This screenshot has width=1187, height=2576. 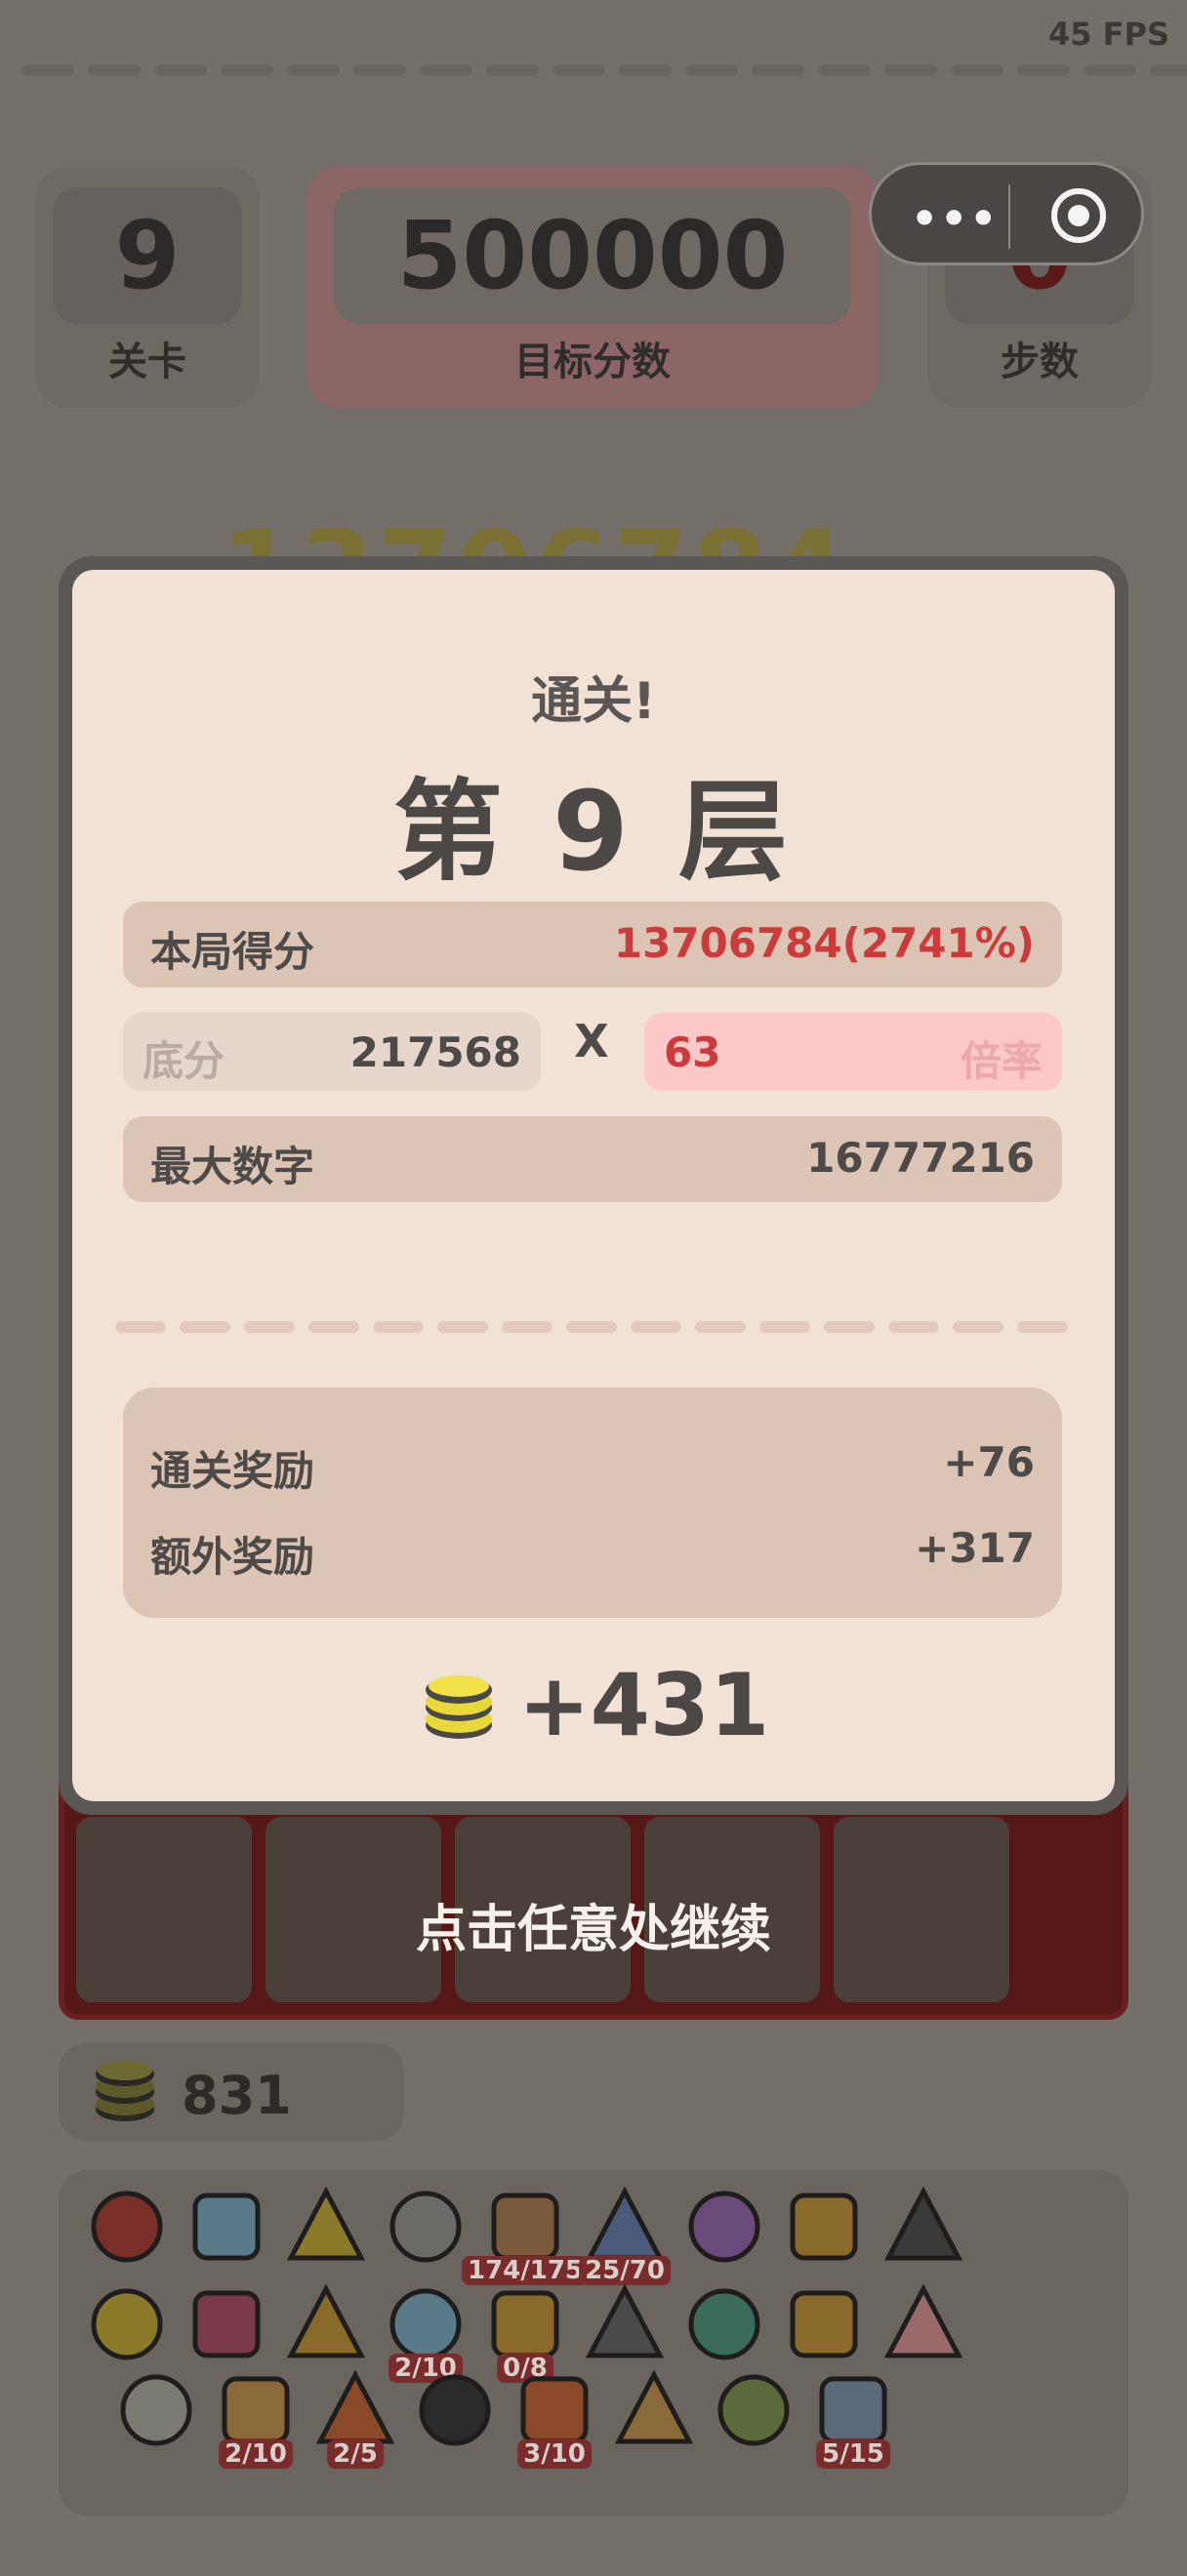 What do you see at coordinates (147, 362) in the screenshot?
I see `level-label: 关卡` at bounding box center [147, 362].